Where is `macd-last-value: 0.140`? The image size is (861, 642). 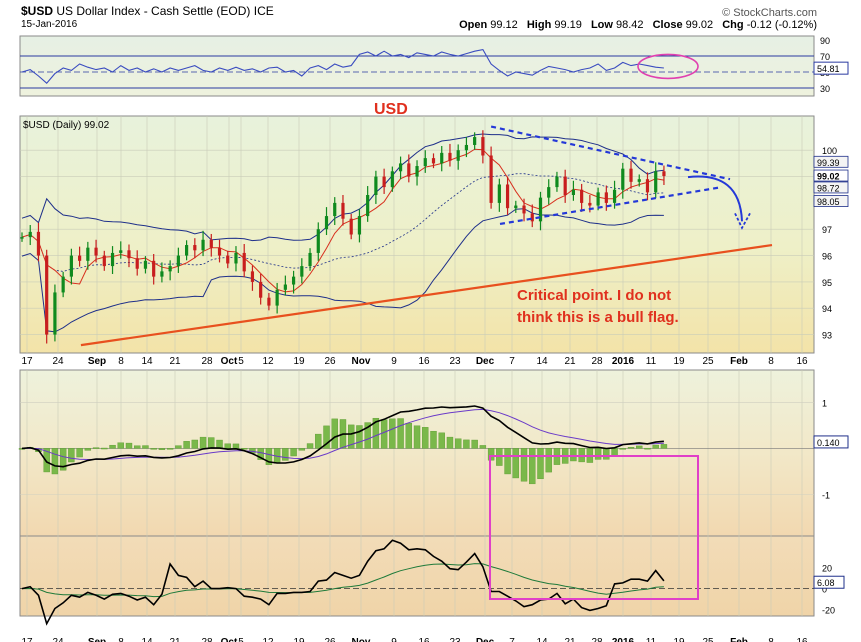
macd-last-value: 0.140 is located at coordinates (828, 443).